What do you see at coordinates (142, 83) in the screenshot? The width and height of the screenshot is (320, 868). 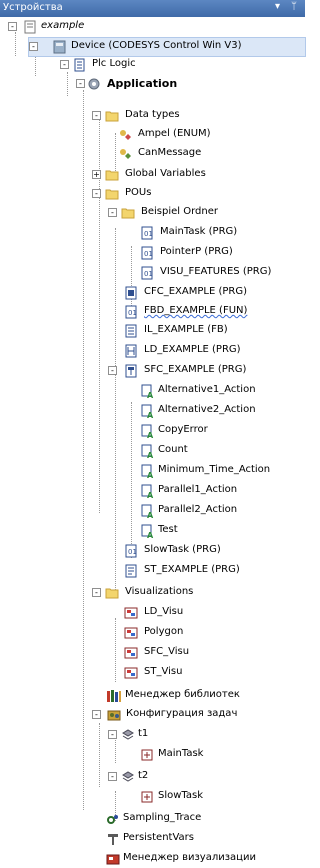 I see `tree-label: Application` at bounding box center [142, 83].